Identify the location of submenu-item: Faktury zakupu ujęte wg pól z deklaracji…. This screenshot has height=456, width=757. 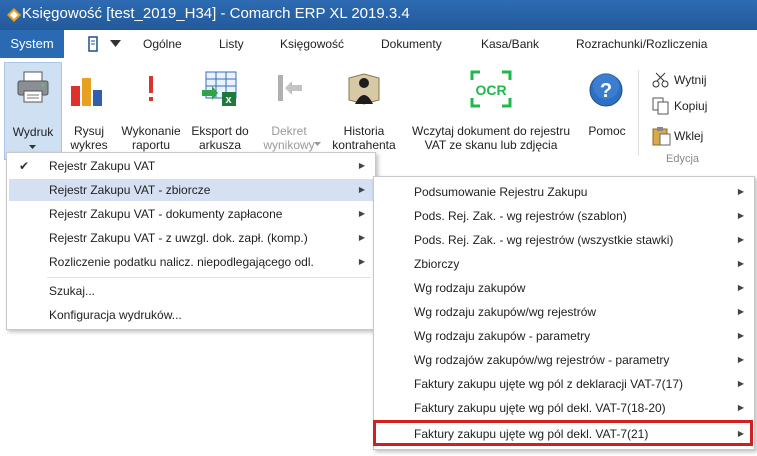
(564, 384).